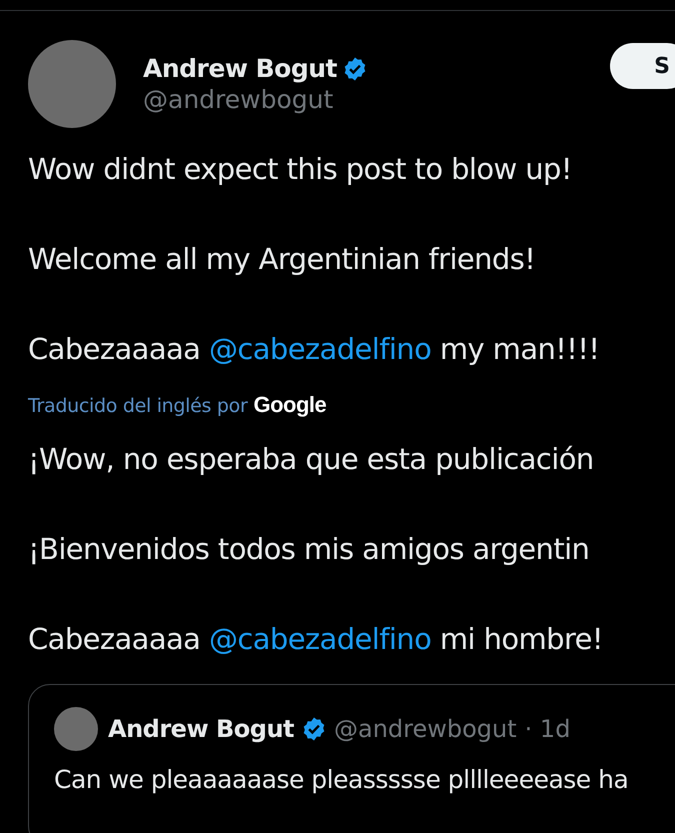  I want to click on quoted-post-text: Can we pleaaaaaase pleassssse plllleeeease ha, so click(342, 779).